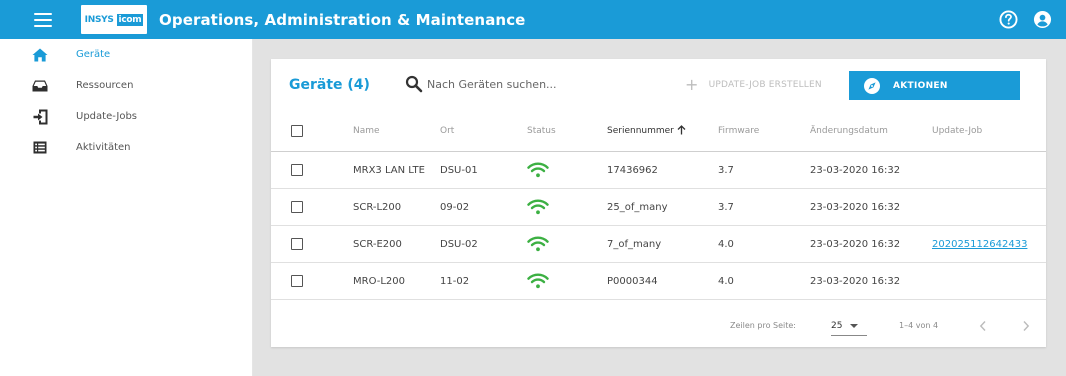  I want to click on logo-text-right: icom, so click(130, 19).